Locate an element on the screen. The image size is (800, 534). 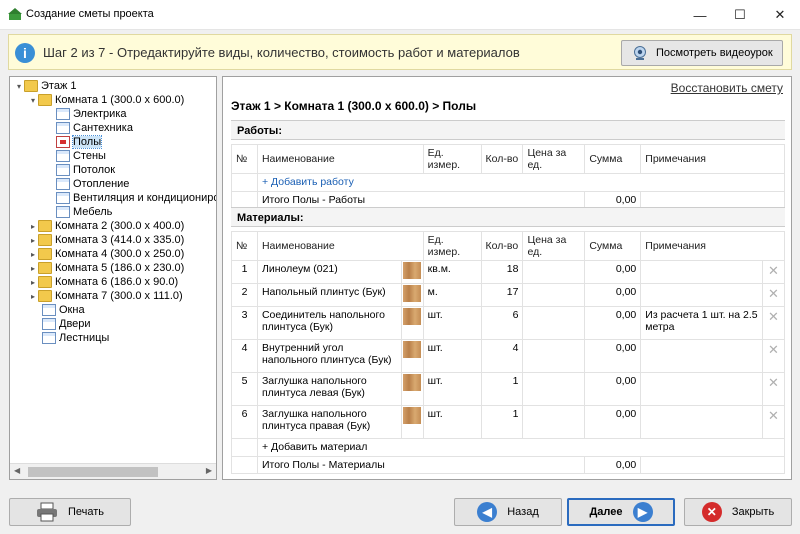
tree-room-2: ▸ Комната 2 (300.0 x 400.0) is located at coordinates (106, 226).